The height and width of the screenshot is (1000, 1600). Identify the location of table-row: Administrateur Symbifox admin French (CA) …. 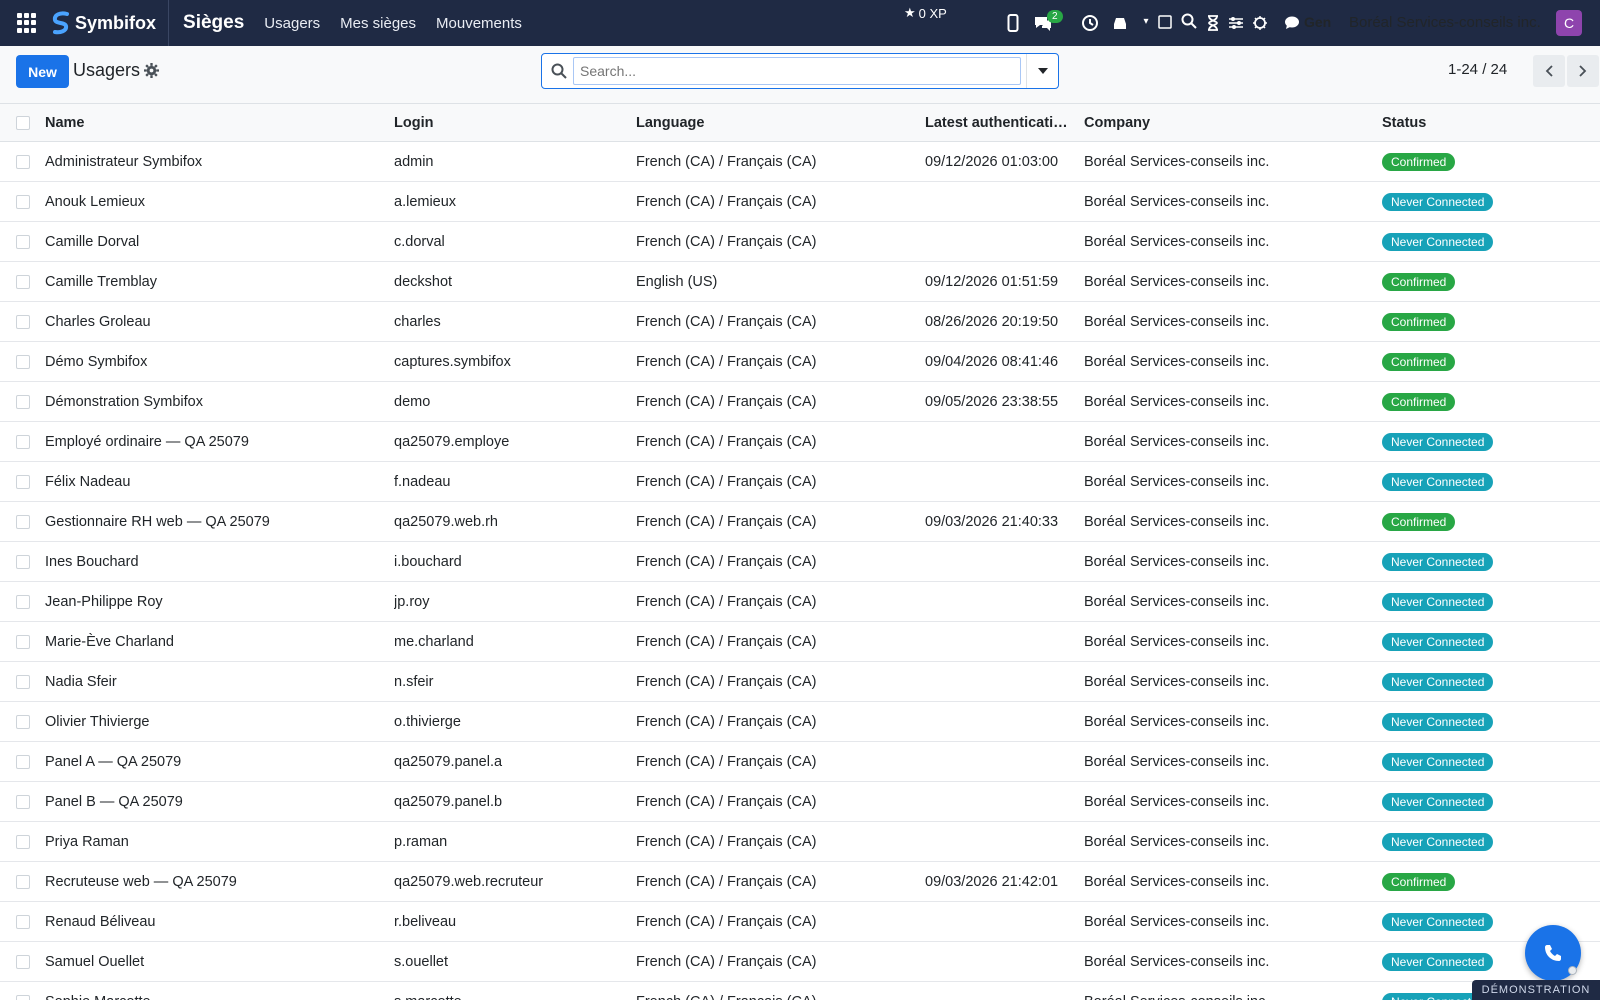
(800, 162).